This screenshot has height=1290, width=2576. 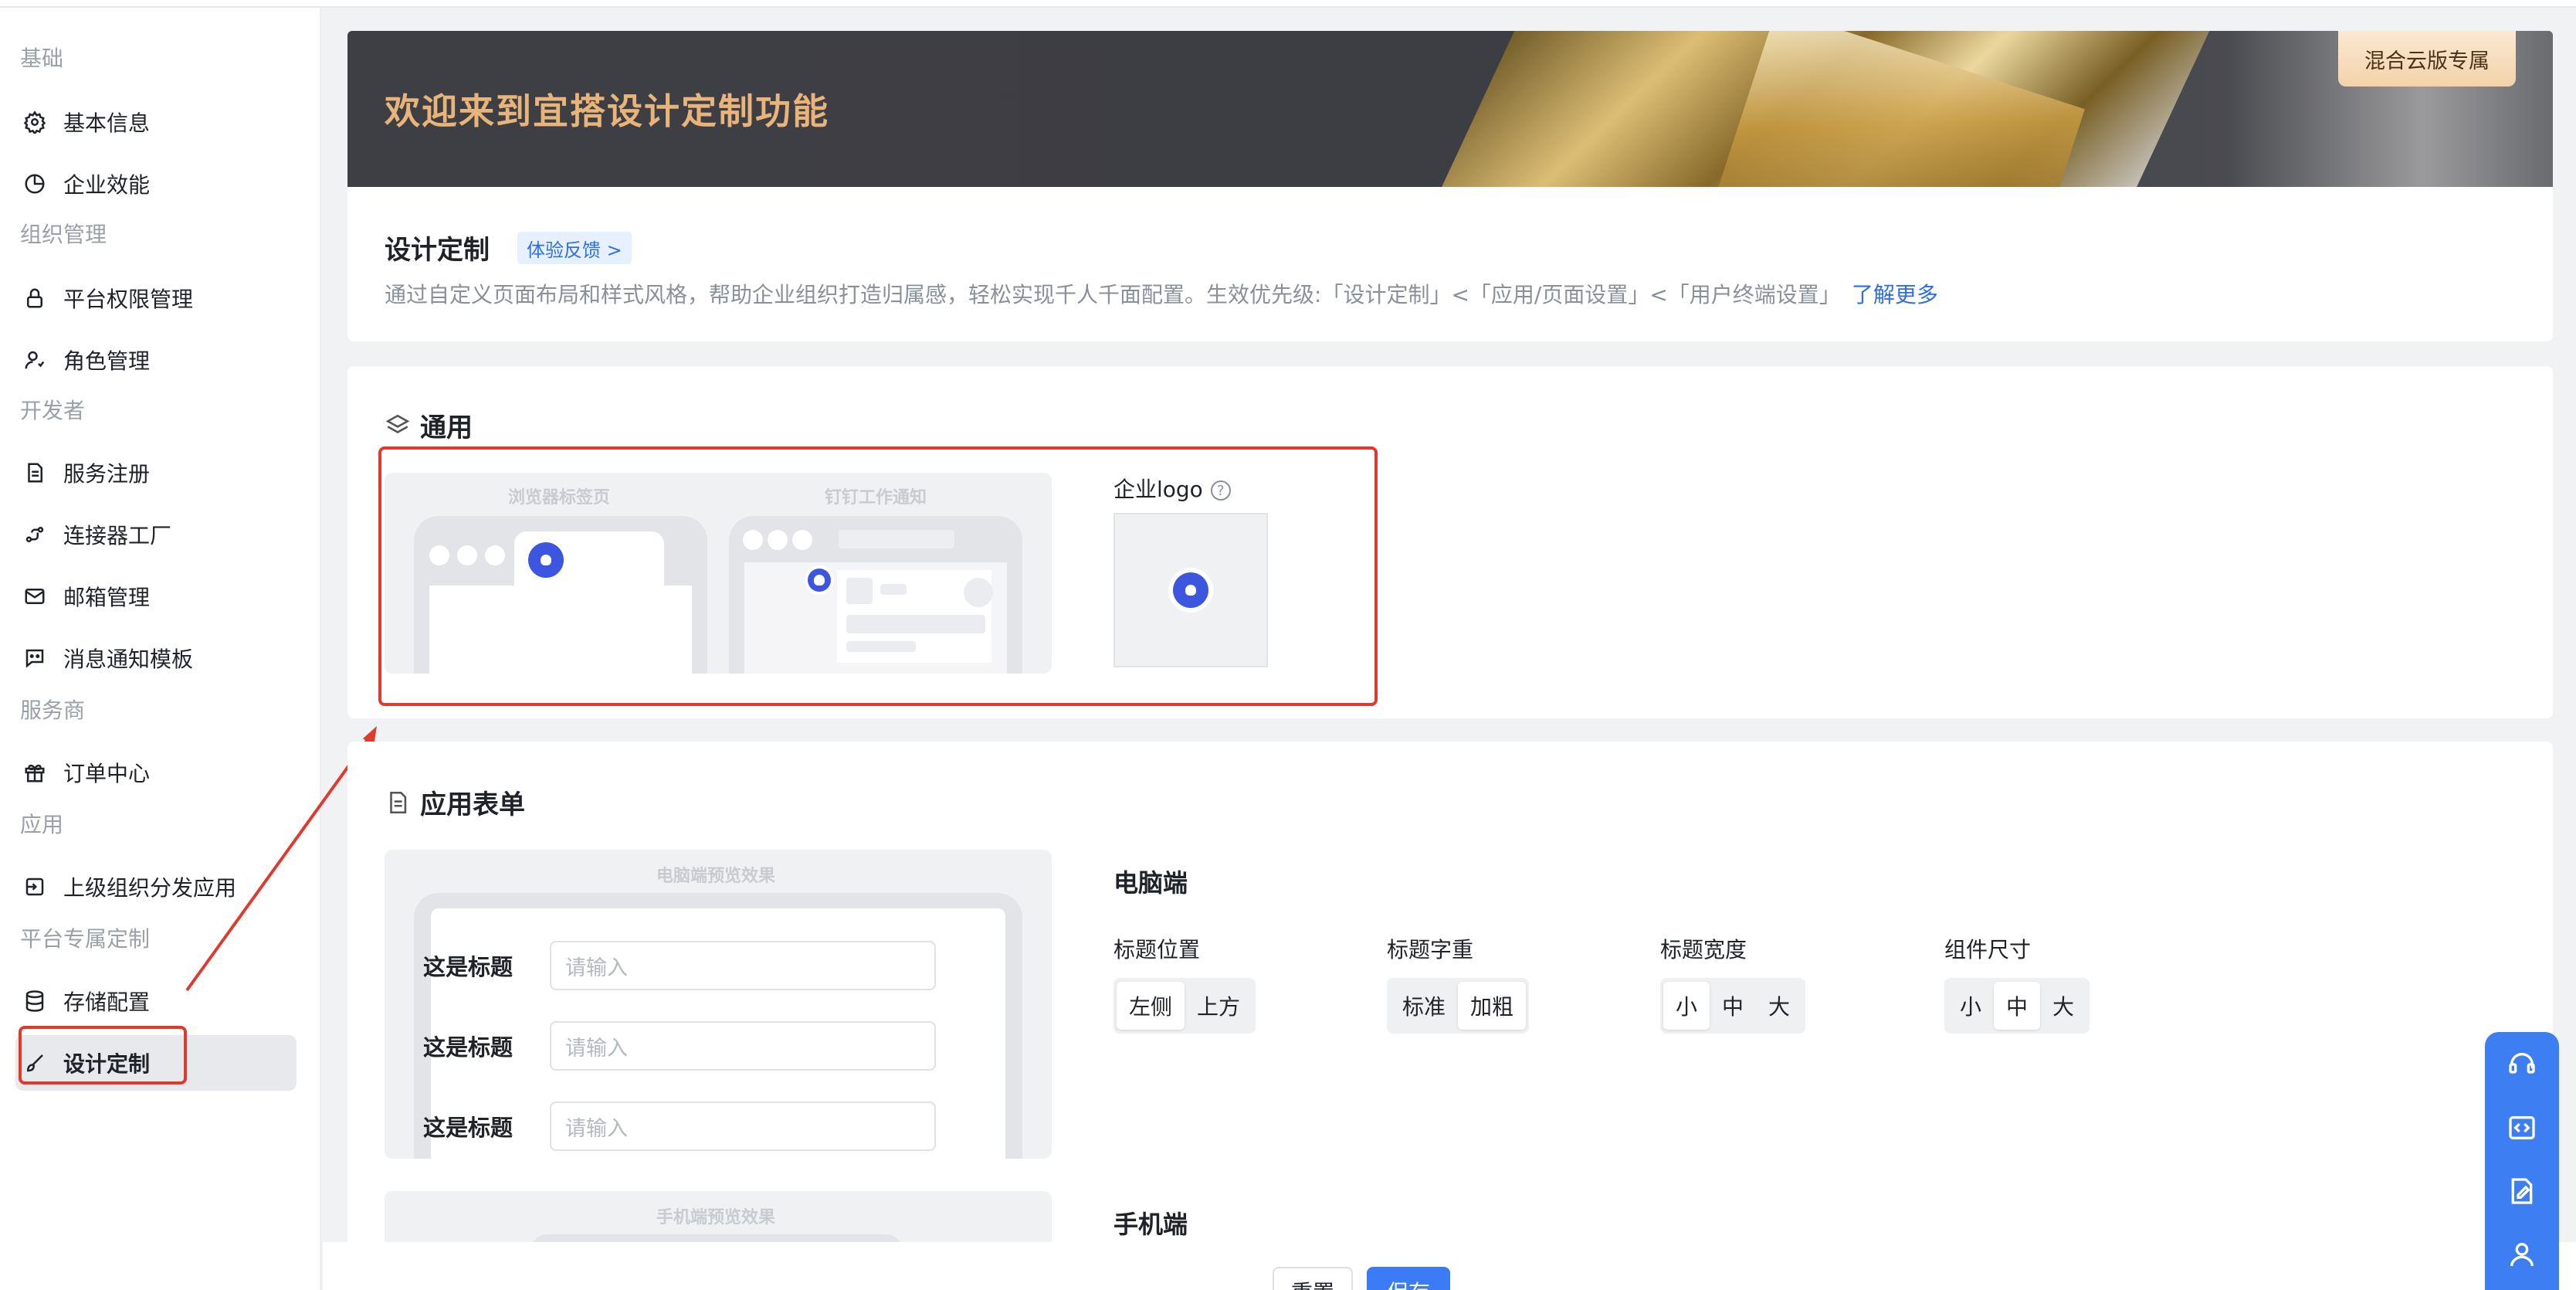 I want to click on title-weight-label: 标题字重, so click(x=1430, y=949).